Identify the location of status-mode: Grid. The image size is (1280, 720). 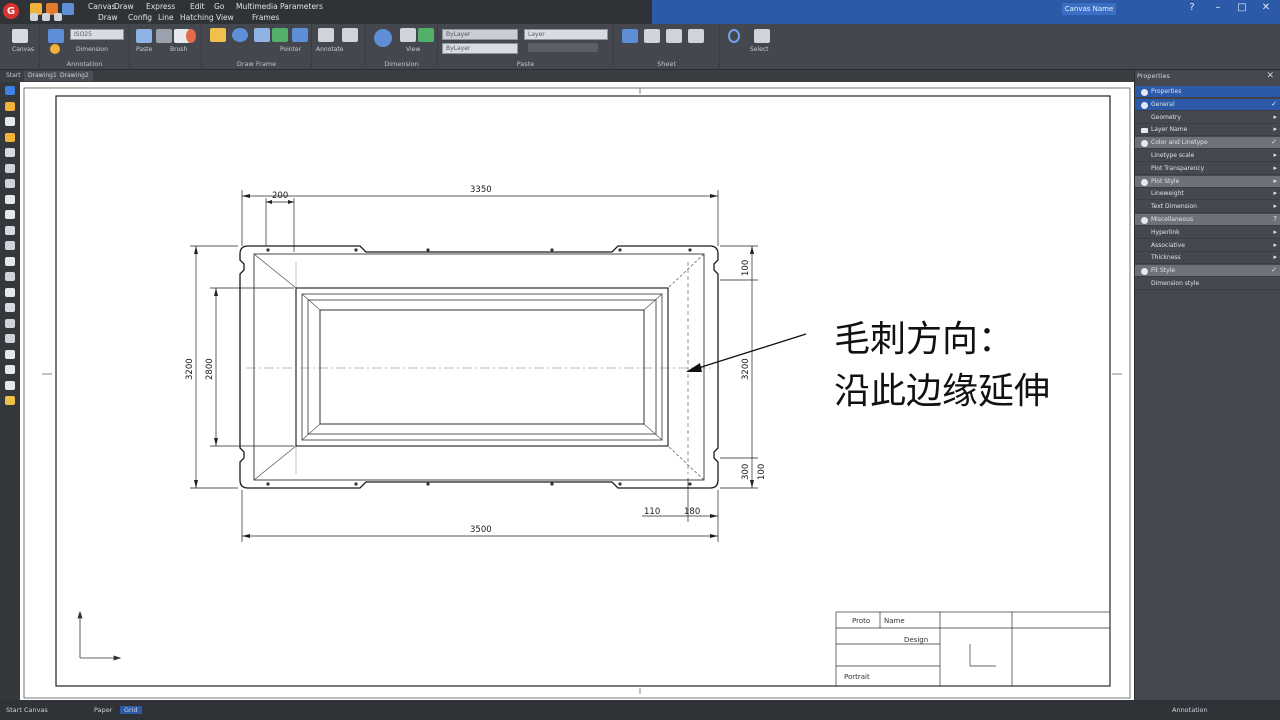
(131, 710).